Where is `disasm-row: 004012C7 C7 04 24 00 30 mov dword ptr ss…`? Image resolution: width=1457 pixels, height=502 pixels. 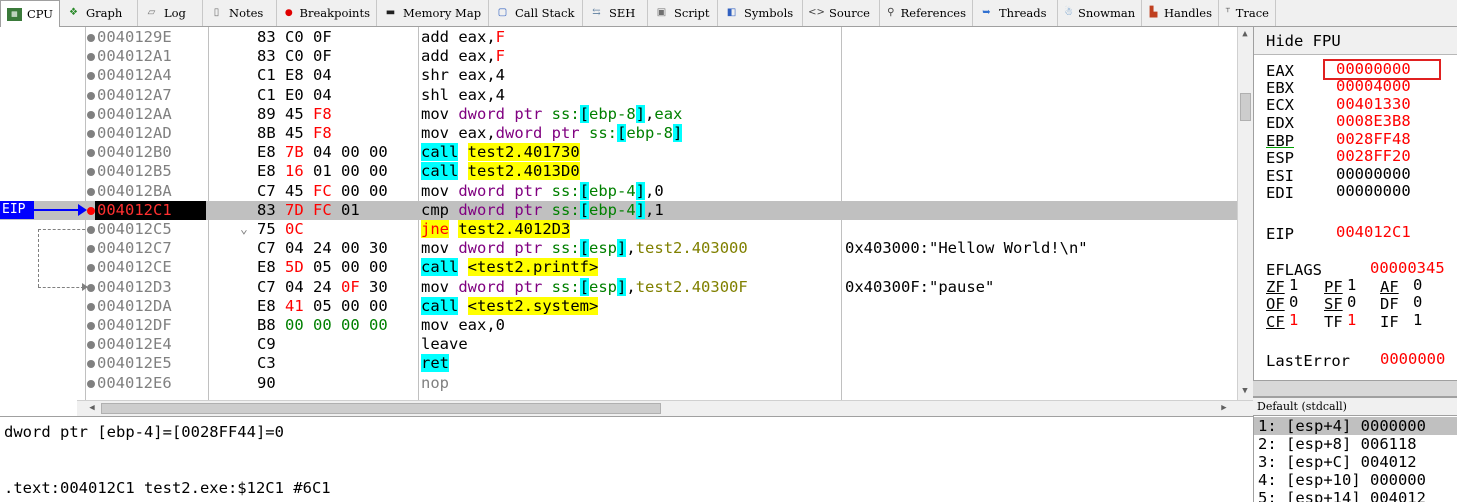 disasm-row: 004012C7 C7 04 24 00 30 mov dword ptr ss… is located at coordinates (618, 248).